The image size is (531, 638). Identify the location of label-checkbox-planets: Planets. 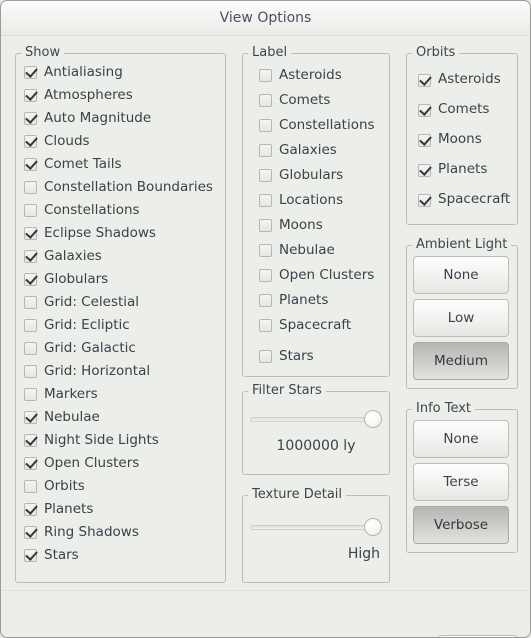
(324, 300).